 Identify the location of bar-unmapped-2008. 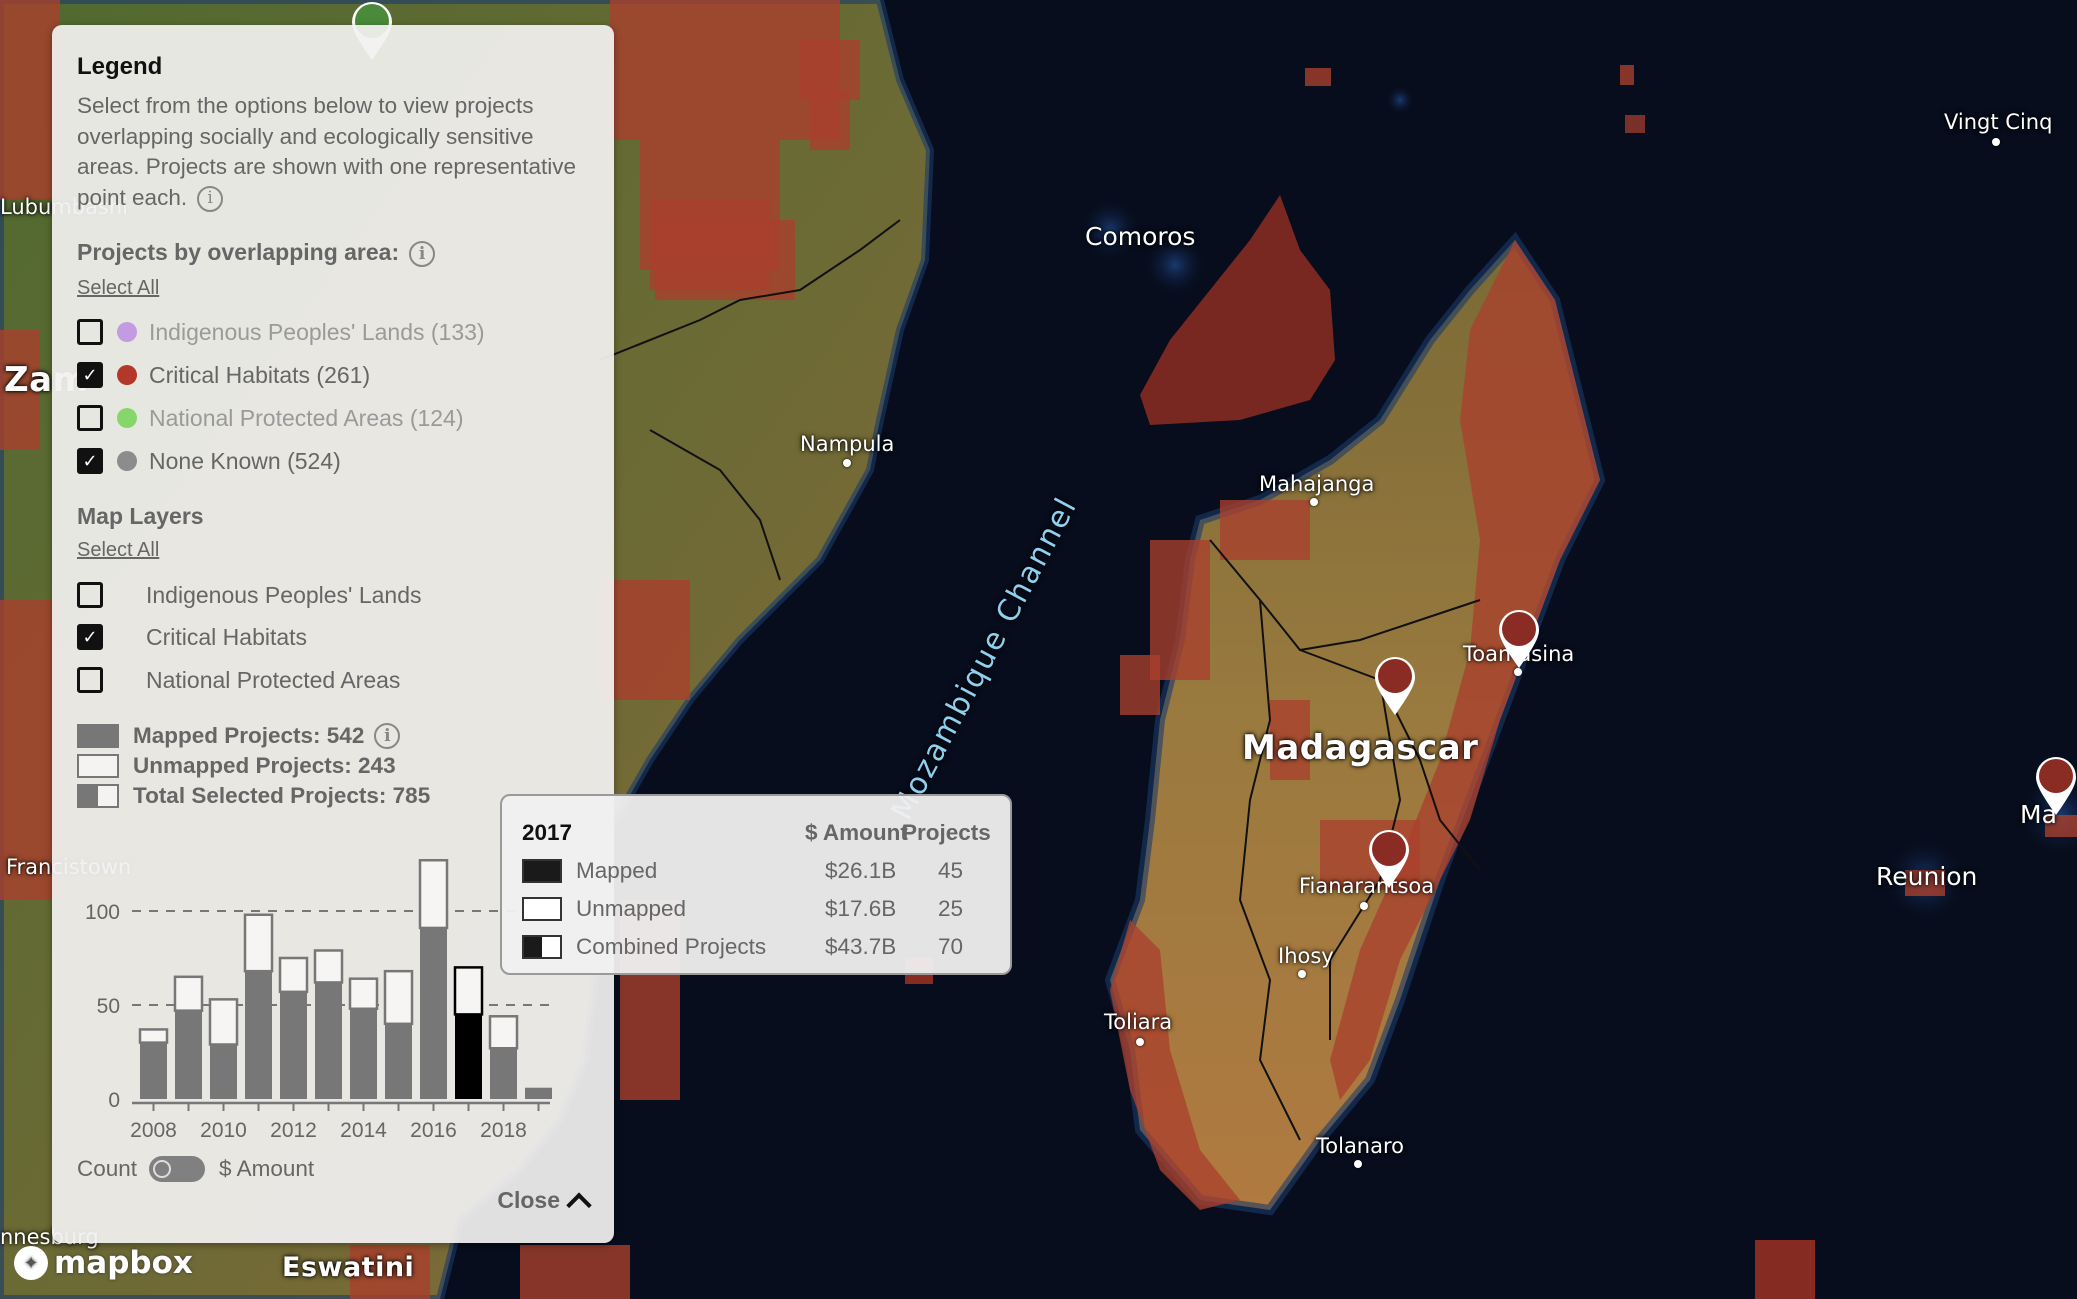
(153, 1036).